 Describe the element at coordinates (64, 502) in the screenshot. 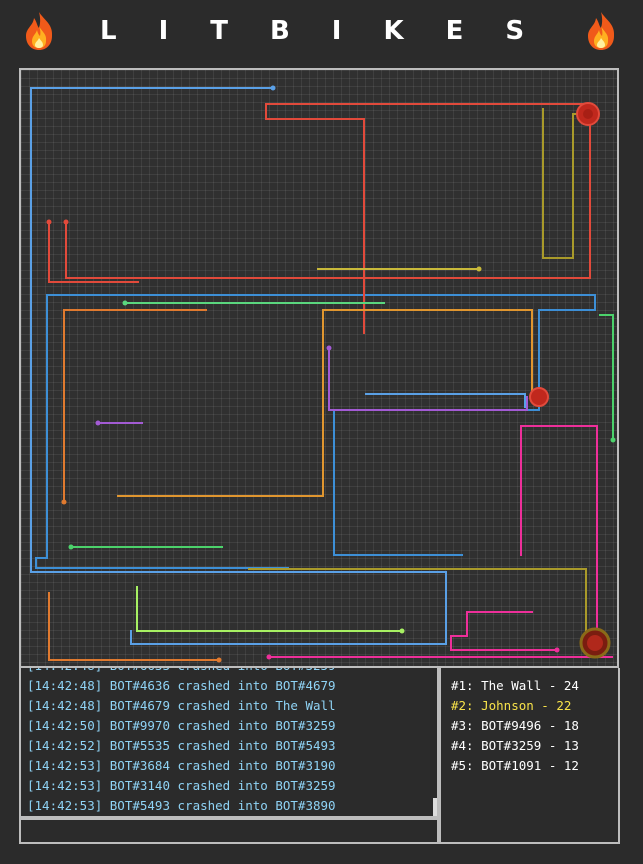

I see `bike-head-orange` at that location.